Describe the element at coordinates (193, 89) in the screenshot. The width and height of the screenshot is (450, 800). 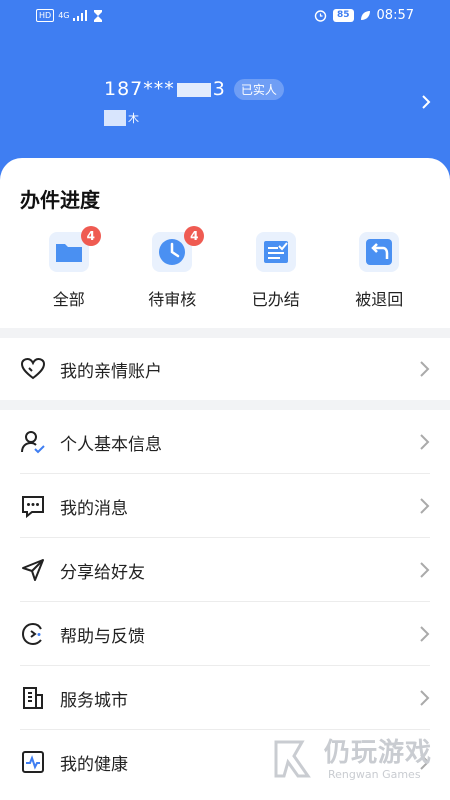
I see `phone-mask` at that location.